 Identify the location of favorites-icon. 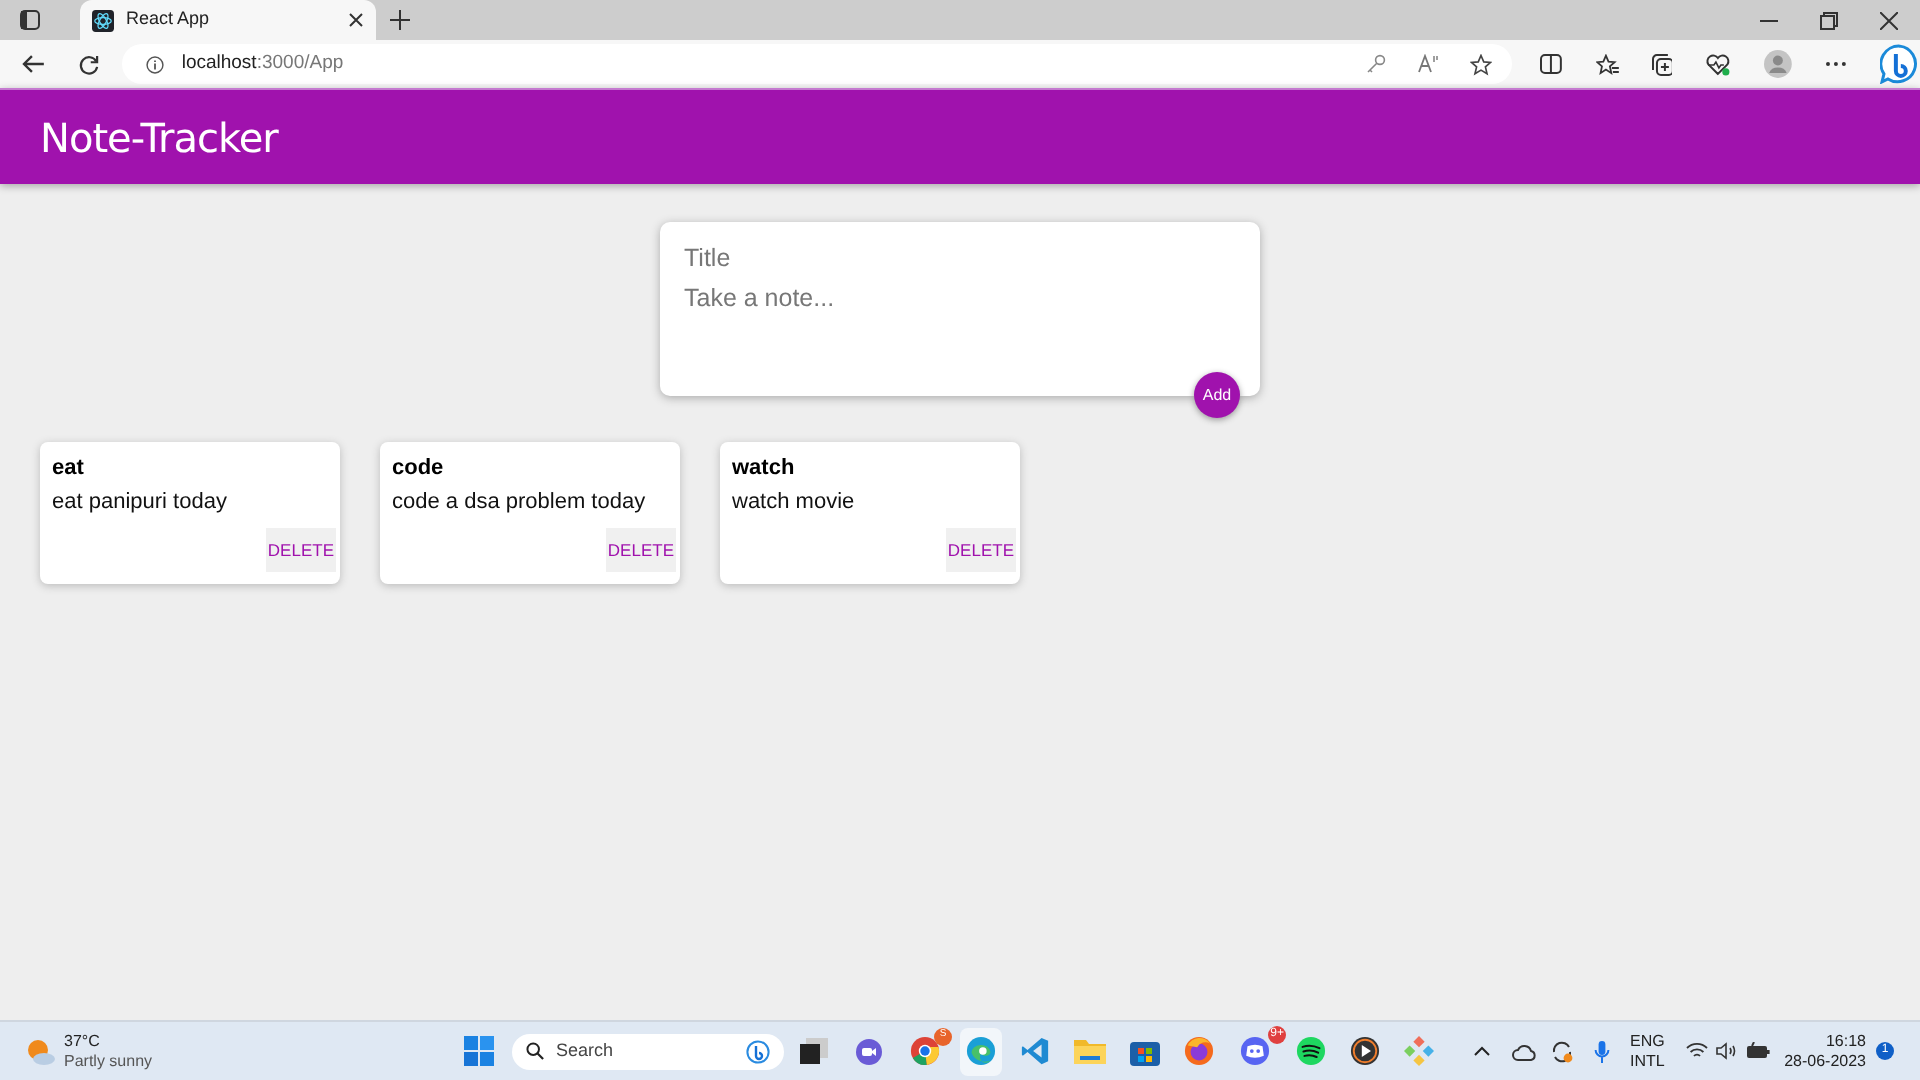
(1607, 64).